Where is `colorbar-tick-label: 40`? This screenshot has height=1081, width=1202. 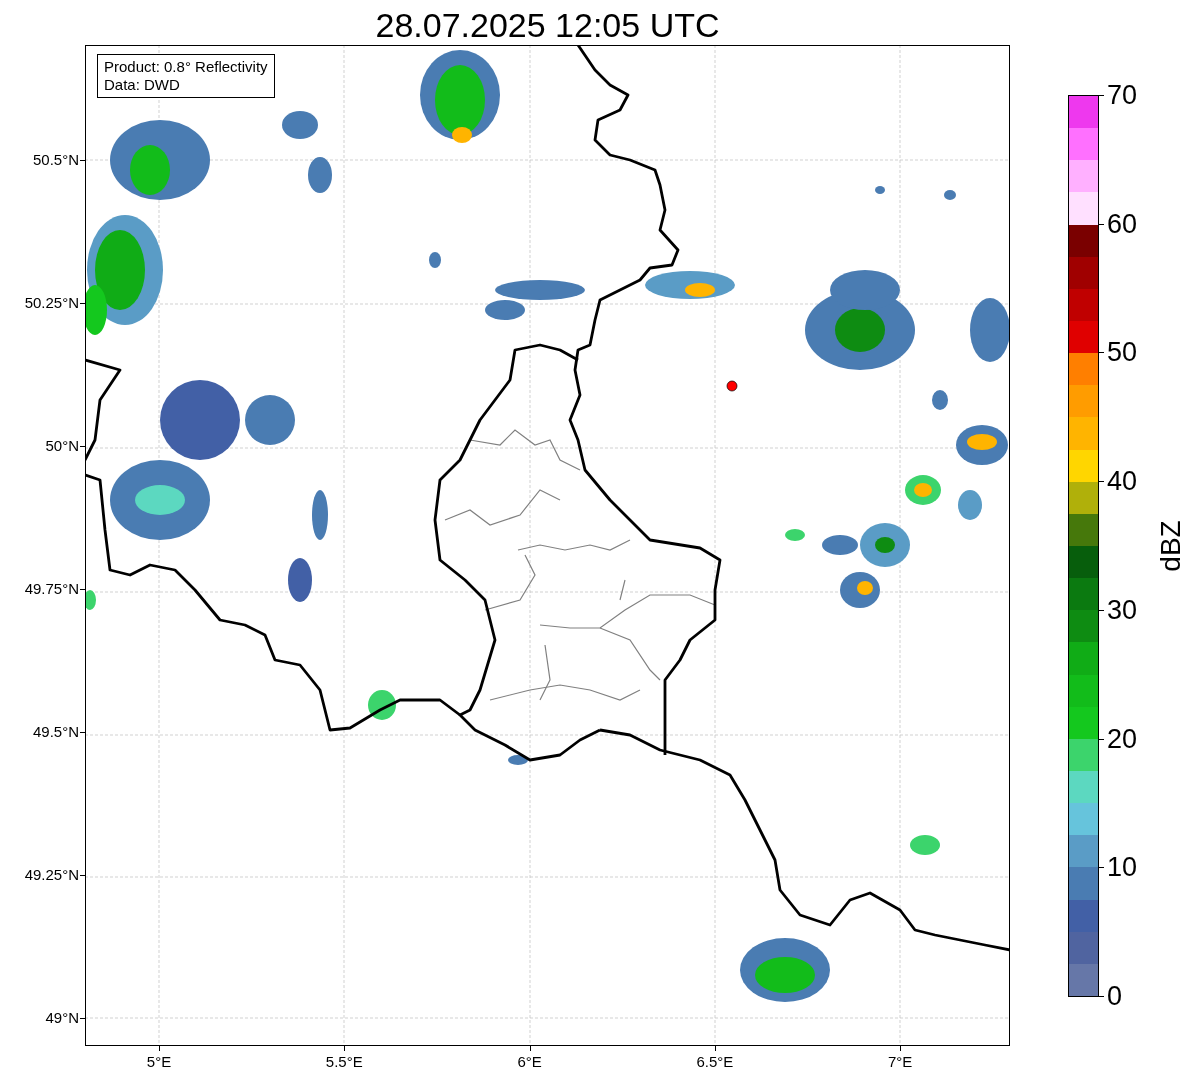 colorbar-tick-label: 40 is located at coordinates (1122, 481).